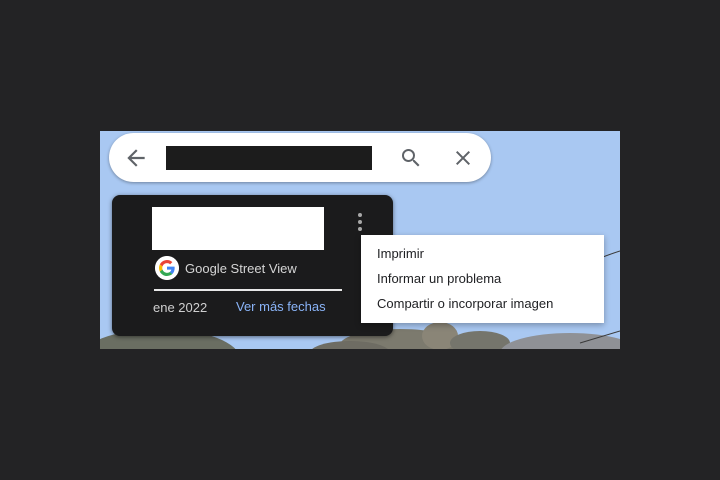 The width and height of the screenshot is (720, 480). What do you see at coordinates (238, 228) in the screenshot?
I see `place-title` at bounding box center [238, 228].